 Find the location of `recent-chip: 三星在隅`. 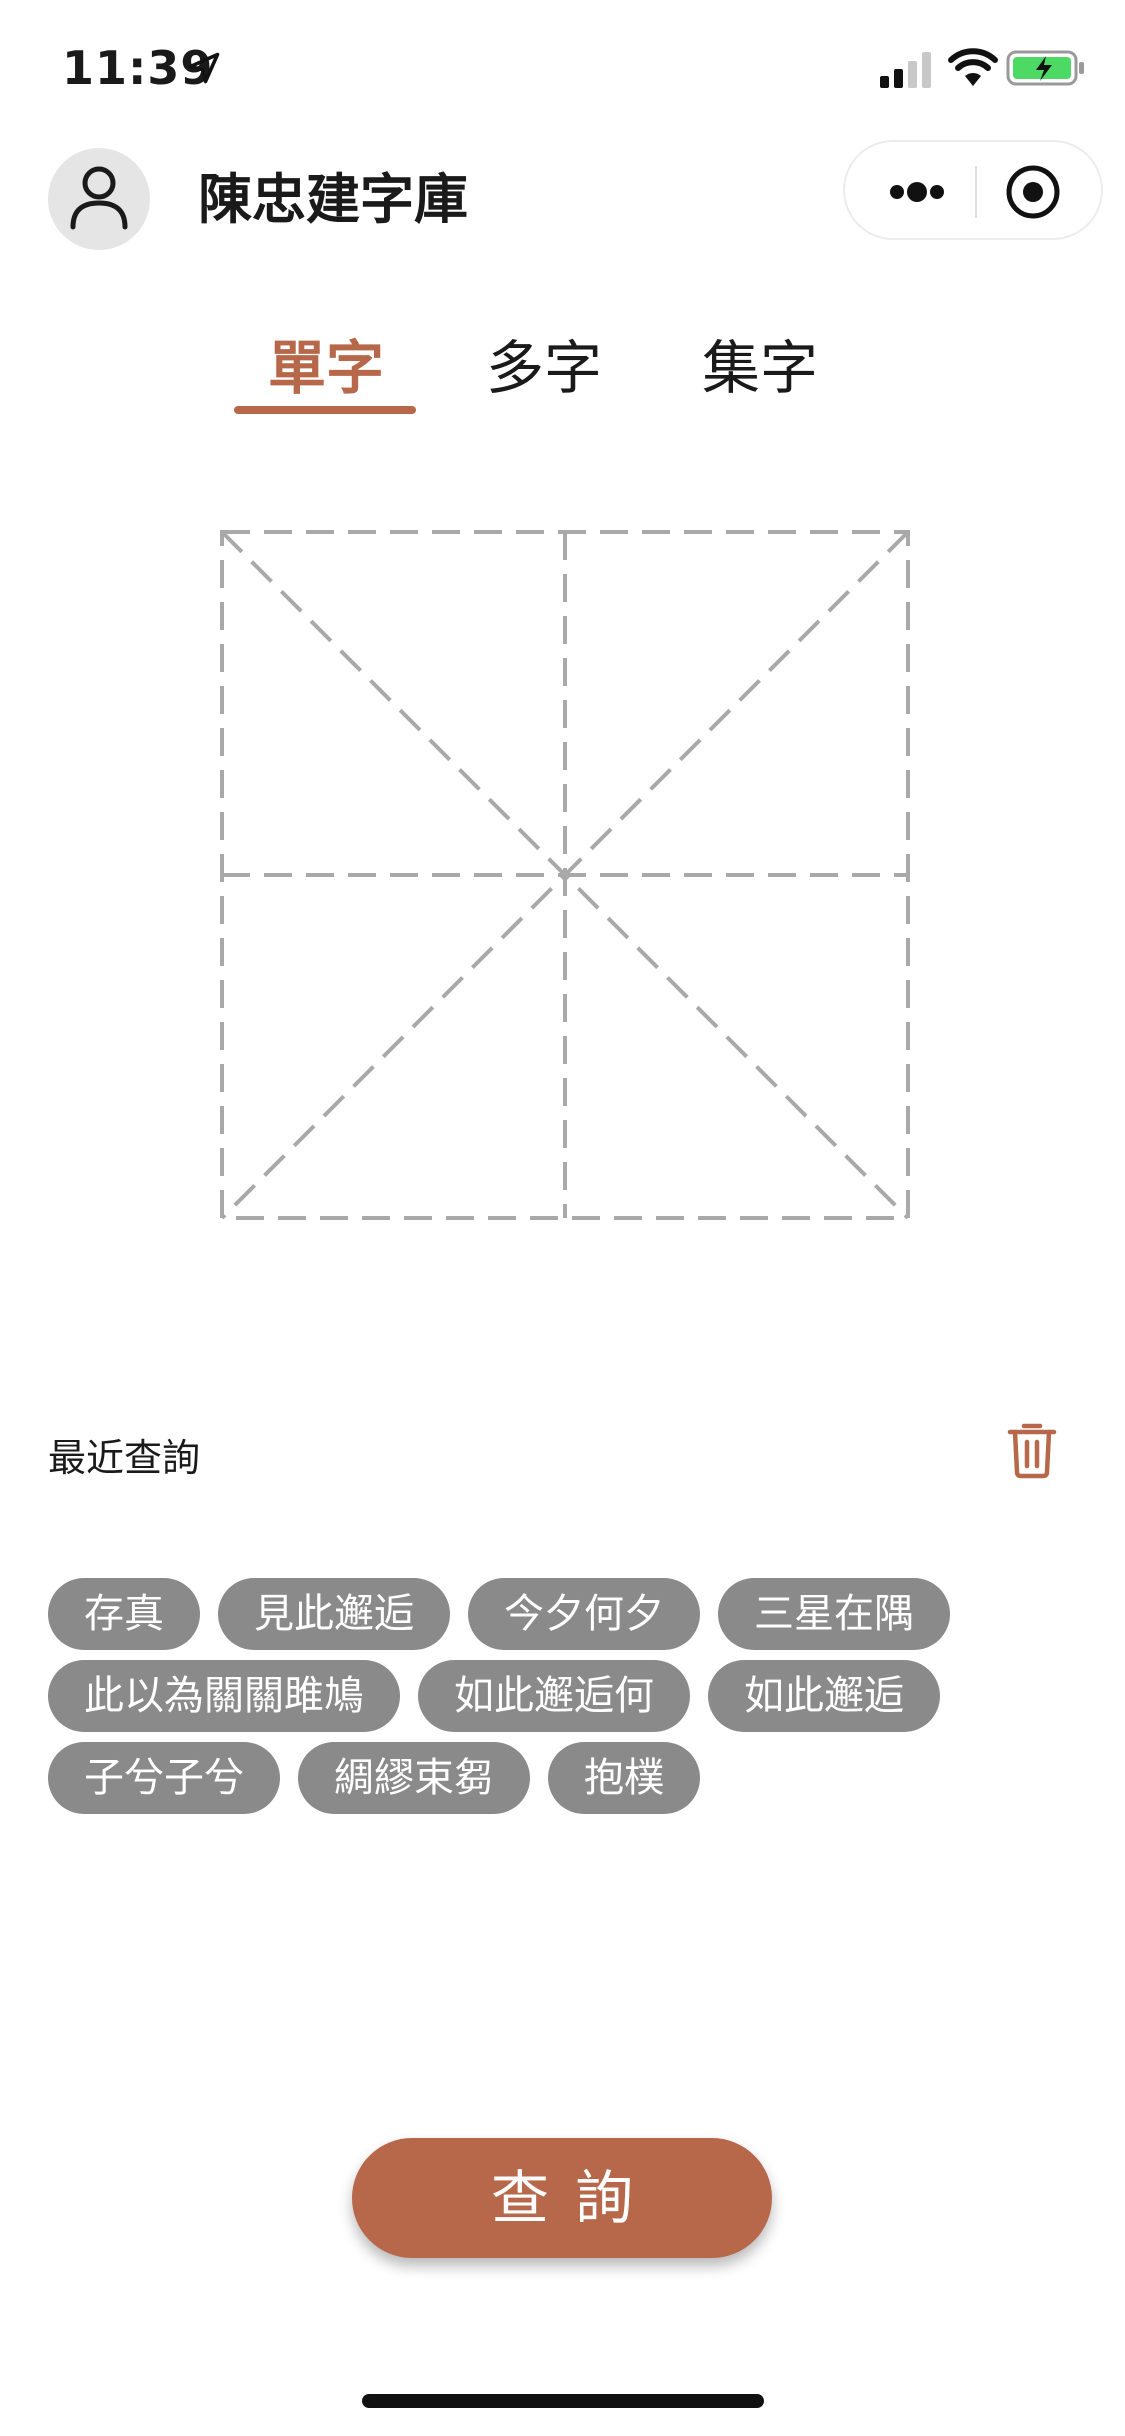

recent-chip: 三星在隅 is located at coordinates (834, 1614).